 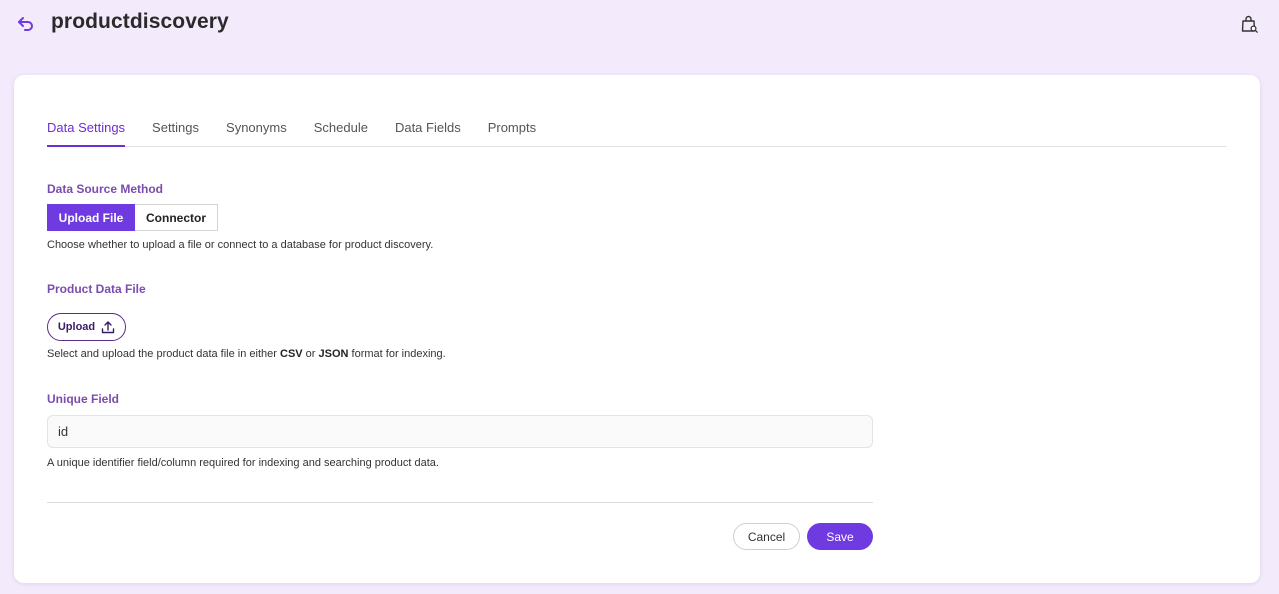 I want to click on data-source-label: Data Source Method, so click(x=105, y=189).